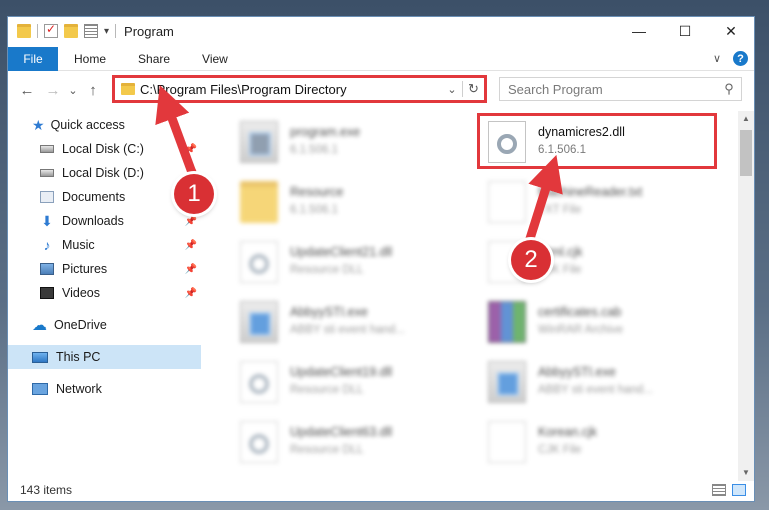 The width and height of the screenshot is (769, 510). I want to click on sidebar-item-onedrive: ☁ OneDrive, so click(104, 325).